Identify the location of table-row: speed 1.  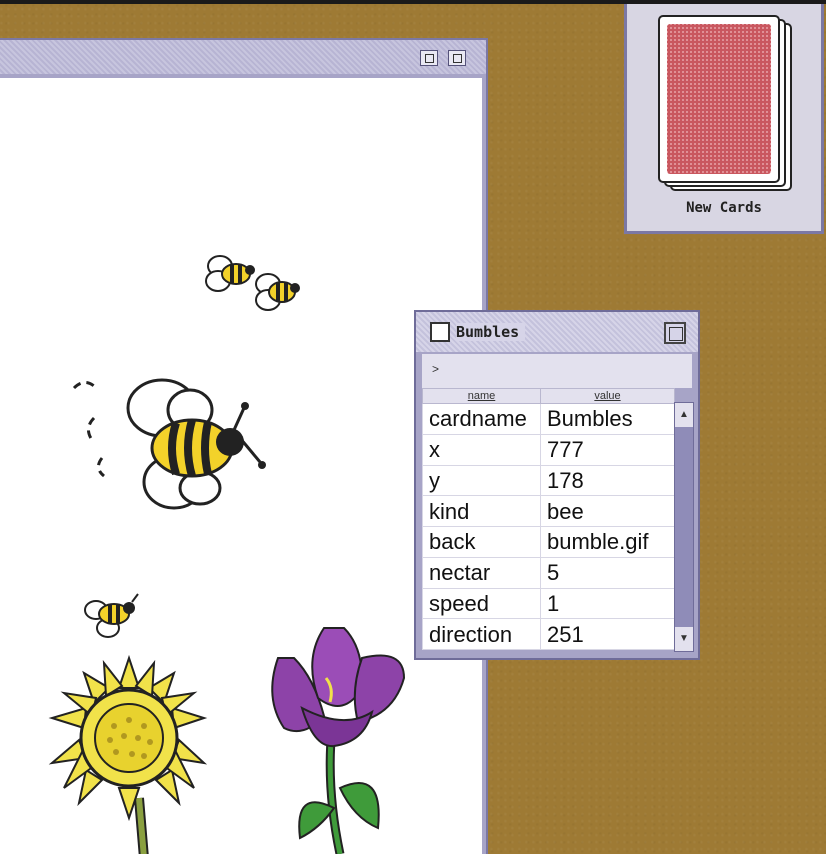
(548, 603).